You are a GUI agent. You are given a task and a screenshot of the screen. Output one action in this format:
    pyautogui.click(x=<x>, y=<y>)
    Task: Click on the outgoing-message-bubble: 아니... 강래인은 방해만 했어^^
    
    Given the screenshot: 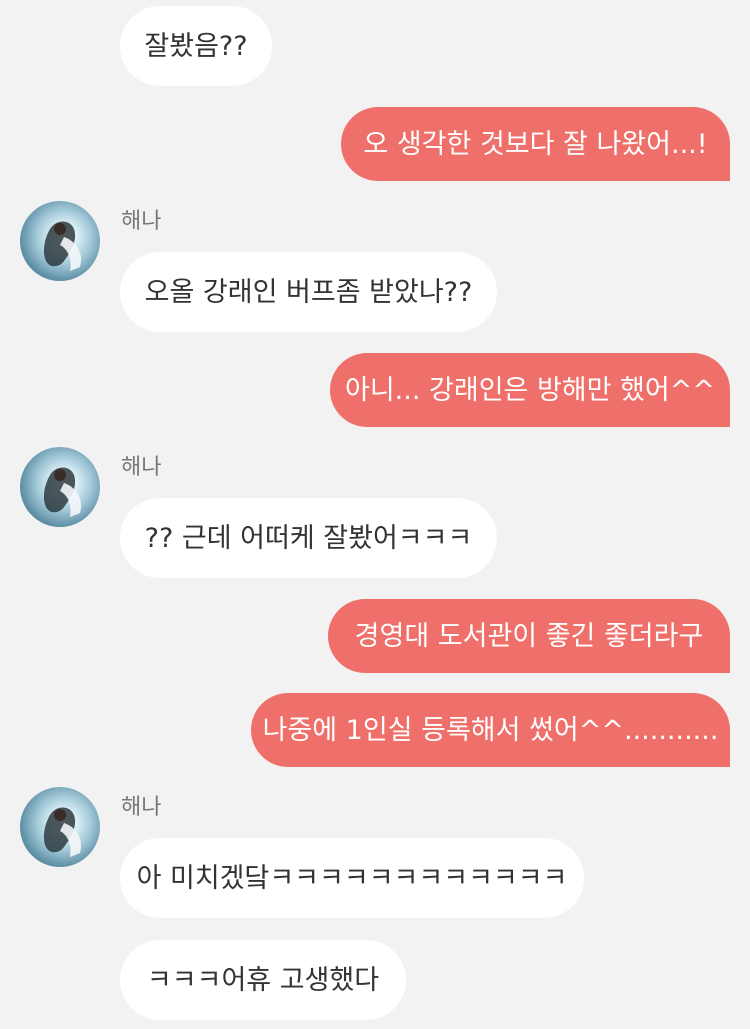 What is the action you would take?
    pyautogui.click(x=530, y=390)
    